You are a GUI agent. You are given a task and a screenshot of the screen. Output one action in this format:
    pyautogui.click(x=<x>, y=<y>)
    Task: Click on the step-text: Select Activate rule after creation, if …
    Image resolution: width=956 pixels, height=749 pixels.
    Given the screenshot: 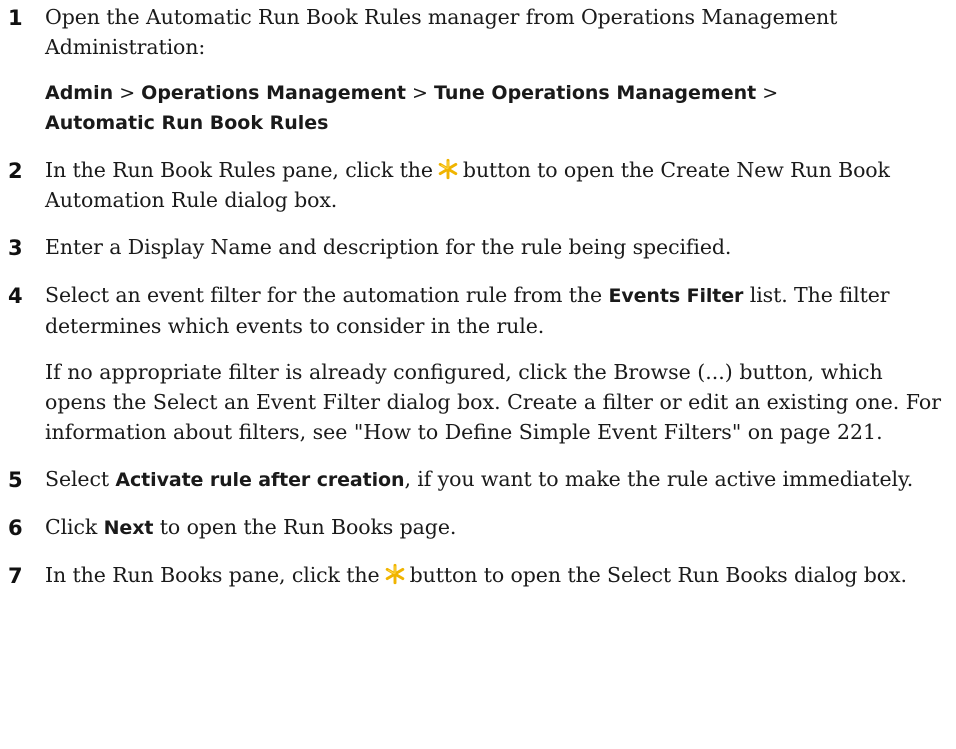 What is the action you would take?
    pyautogui.click(x=479, y=479)
    